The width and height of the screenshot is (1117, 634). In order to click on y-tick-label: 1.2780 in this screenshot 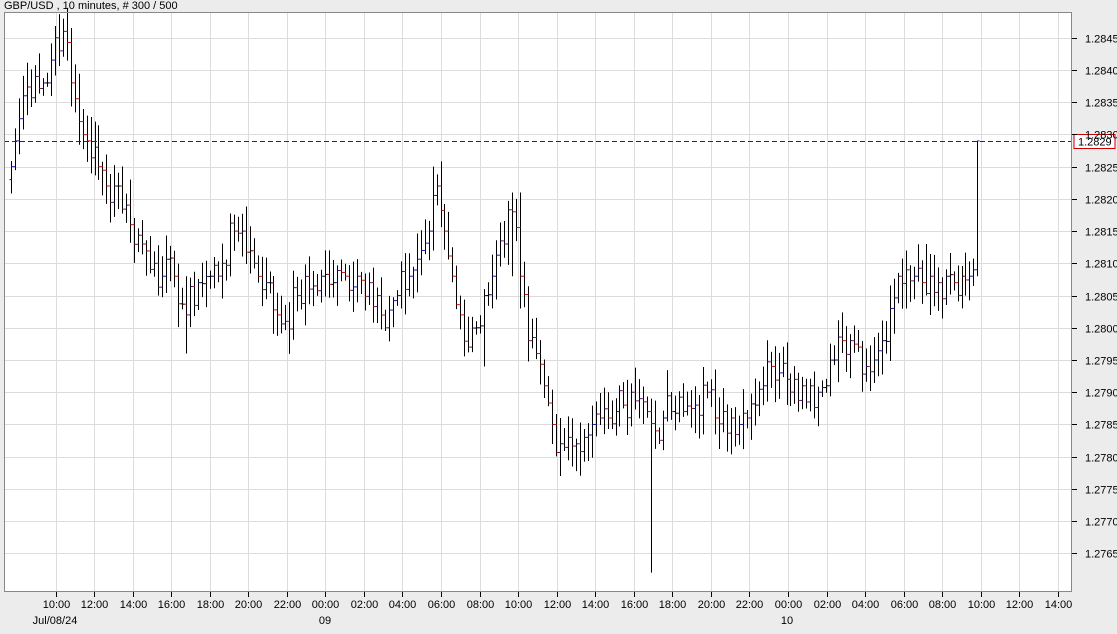, I will do `click(1101, 459)`.